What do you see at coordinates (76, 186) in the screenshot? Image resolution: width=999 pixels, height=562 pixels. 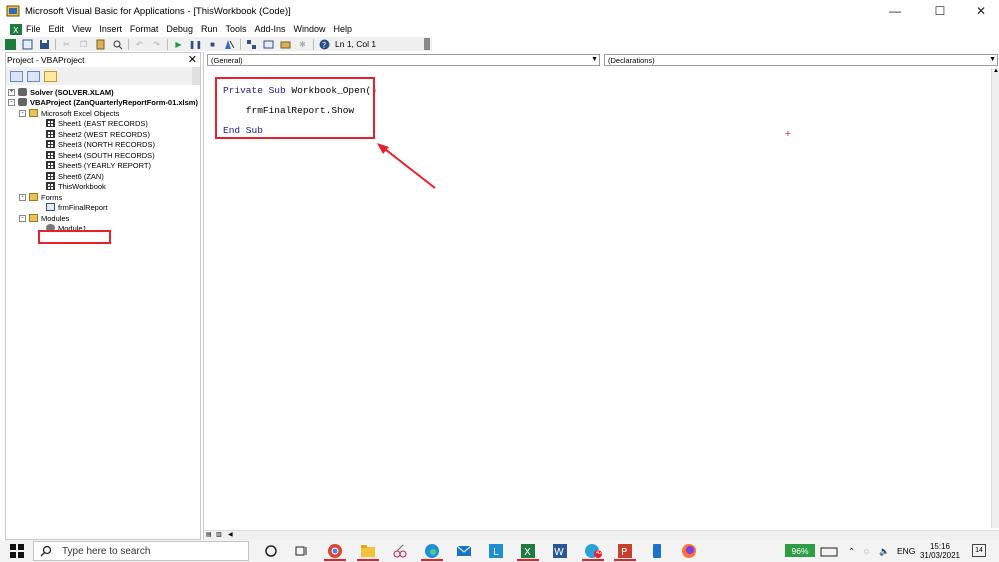 I see `tree-node-thisworkbook: ThisWorkbook` at bounding box center [76, 186].